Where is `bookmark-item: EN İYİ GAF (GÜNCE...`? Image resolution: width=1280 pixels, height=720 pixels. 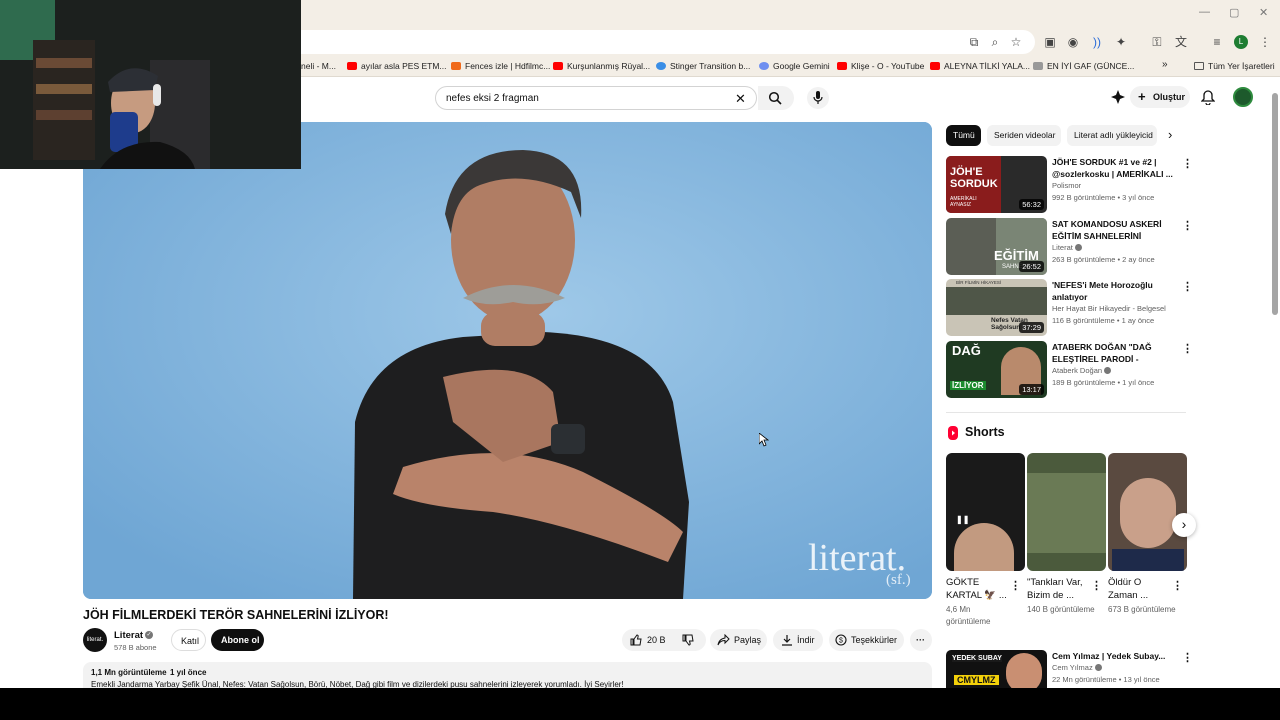 bookmark-item: EN İYİ GAF (GÜNCE... is located at coordinates (1083, 66).